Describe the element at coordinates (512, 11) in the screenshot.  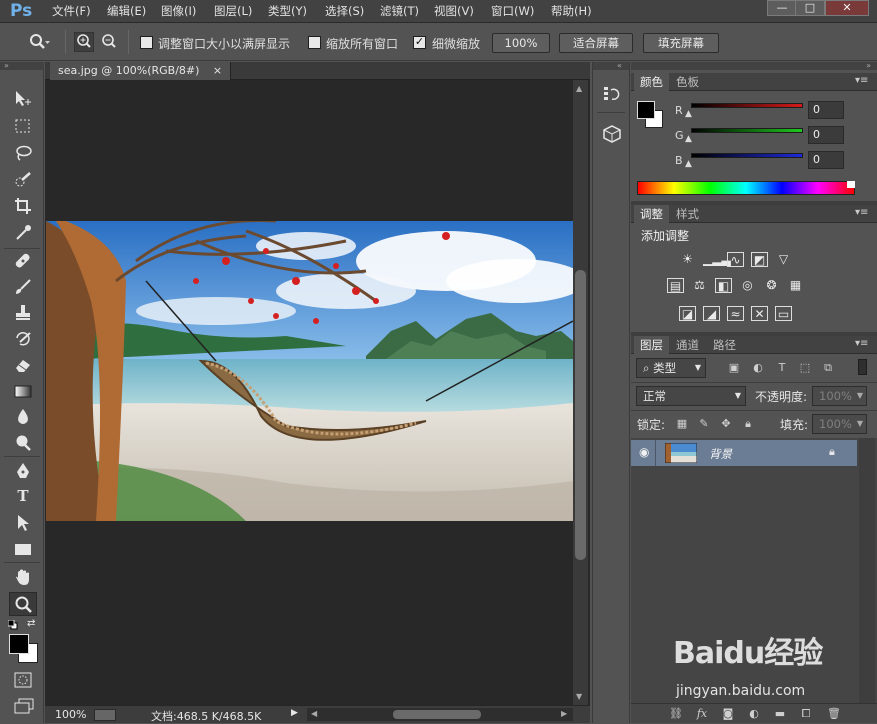
I see `menu-window: 窗口(W)` at that location.